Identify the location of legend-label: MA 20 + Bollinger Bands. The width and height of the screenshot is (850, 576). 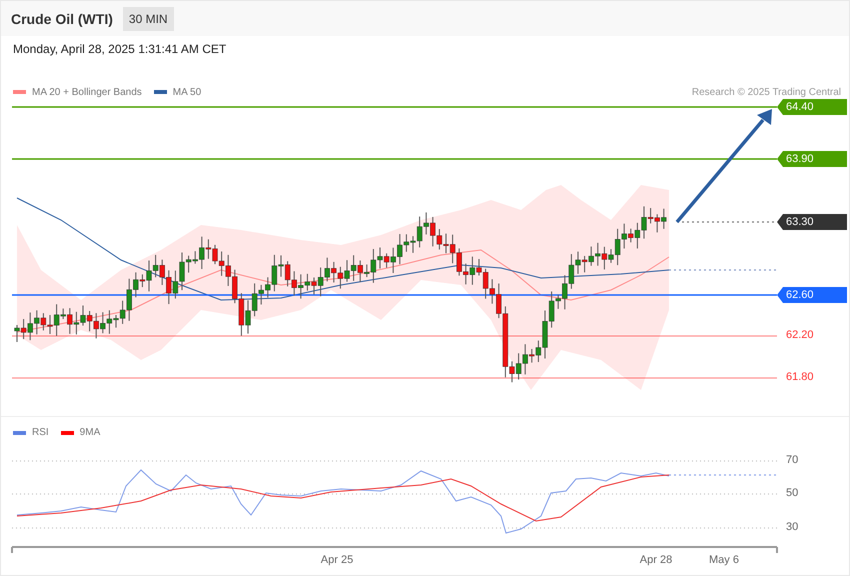
(87, 92).